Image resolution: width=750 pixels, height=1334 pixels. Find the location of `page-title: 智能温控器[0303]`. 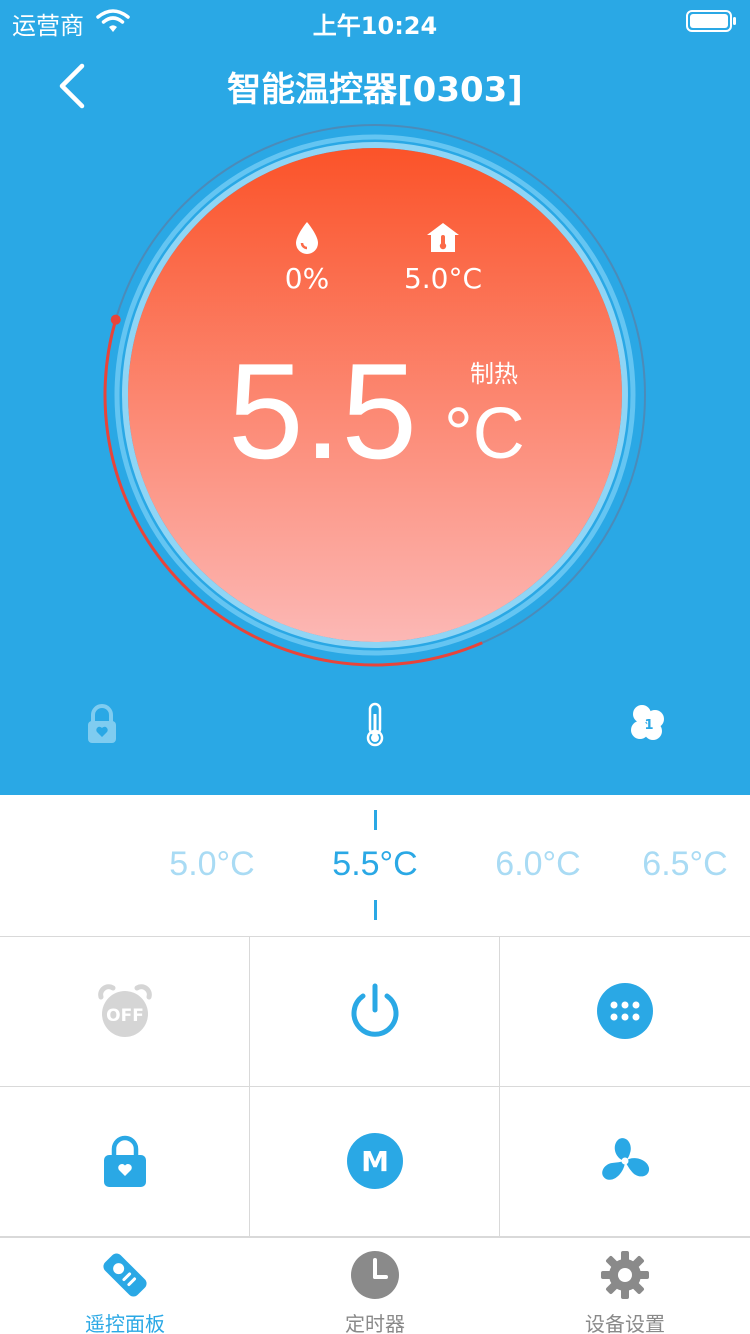

page-title: 智能温控器[0303] is located at coordinates (375, 90).